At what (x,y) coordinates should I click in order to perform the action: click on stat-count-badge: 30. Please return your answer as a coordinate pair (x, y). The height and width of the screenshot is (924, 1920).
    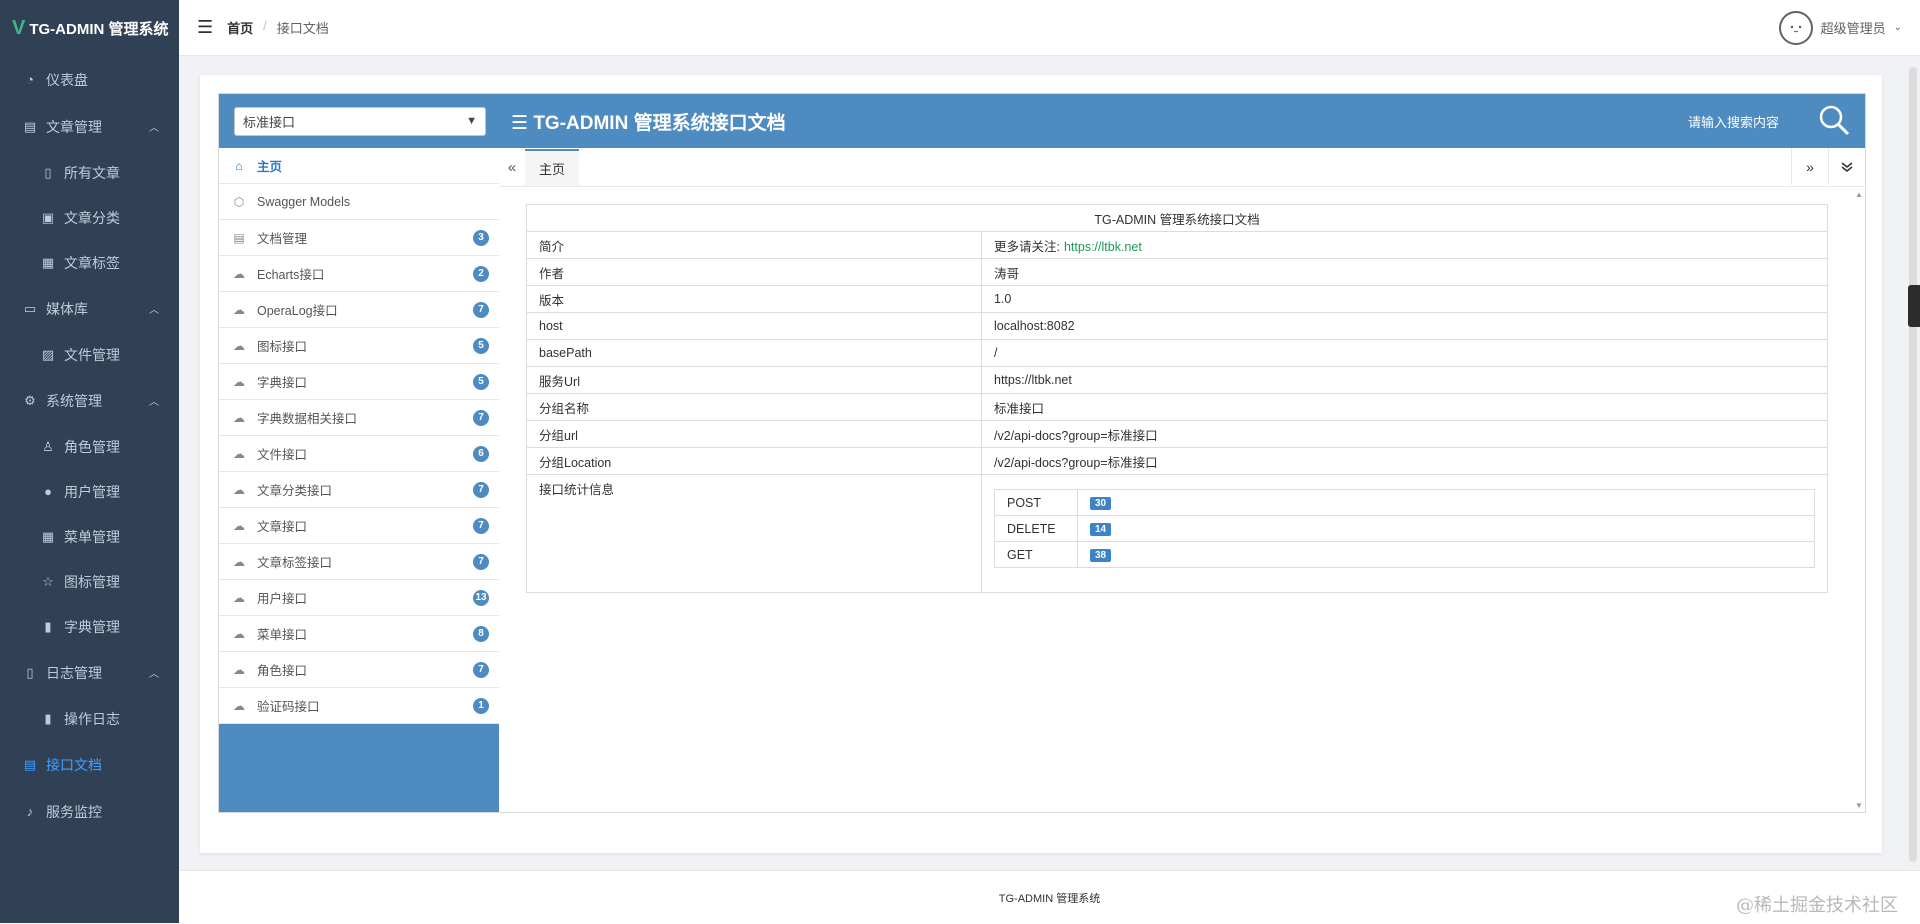
    Looking at the image, I should click on (1101, 503).